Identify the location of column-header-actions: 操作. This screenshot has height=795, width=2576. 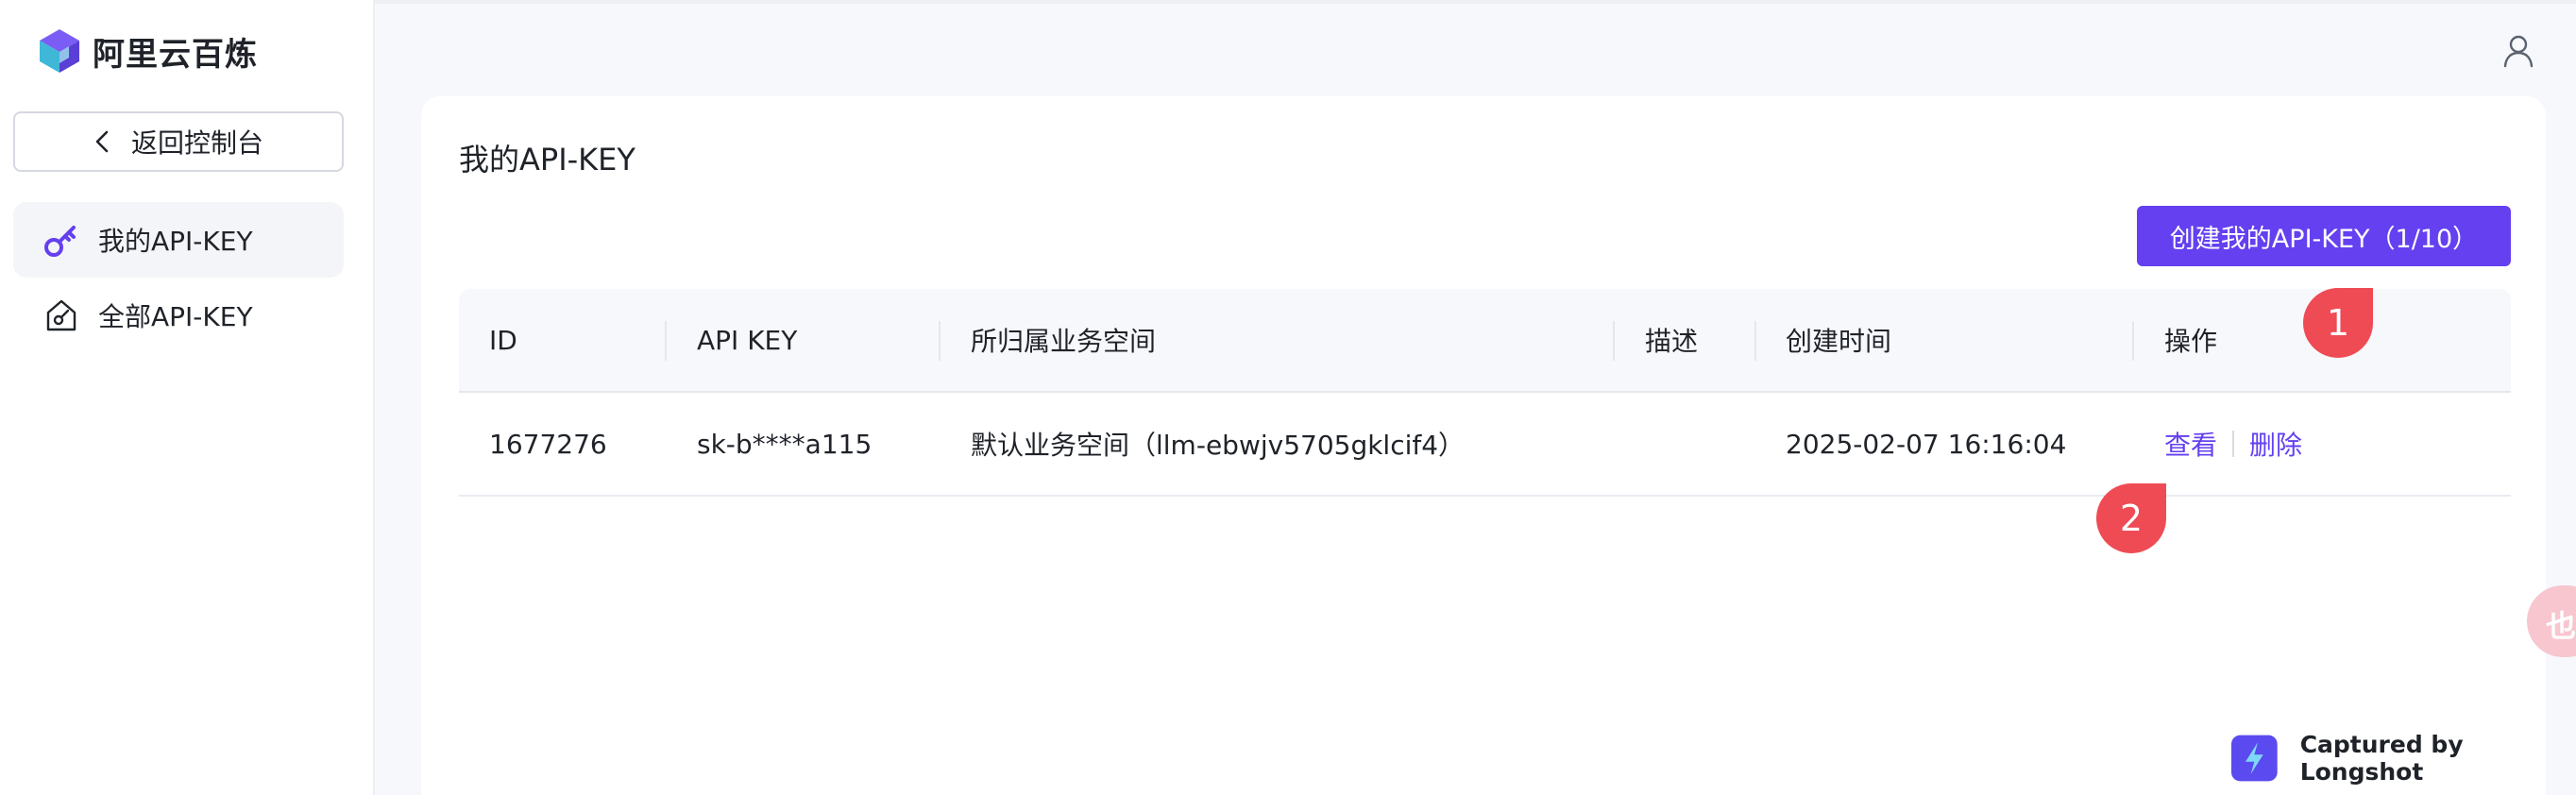
(2191, 341).